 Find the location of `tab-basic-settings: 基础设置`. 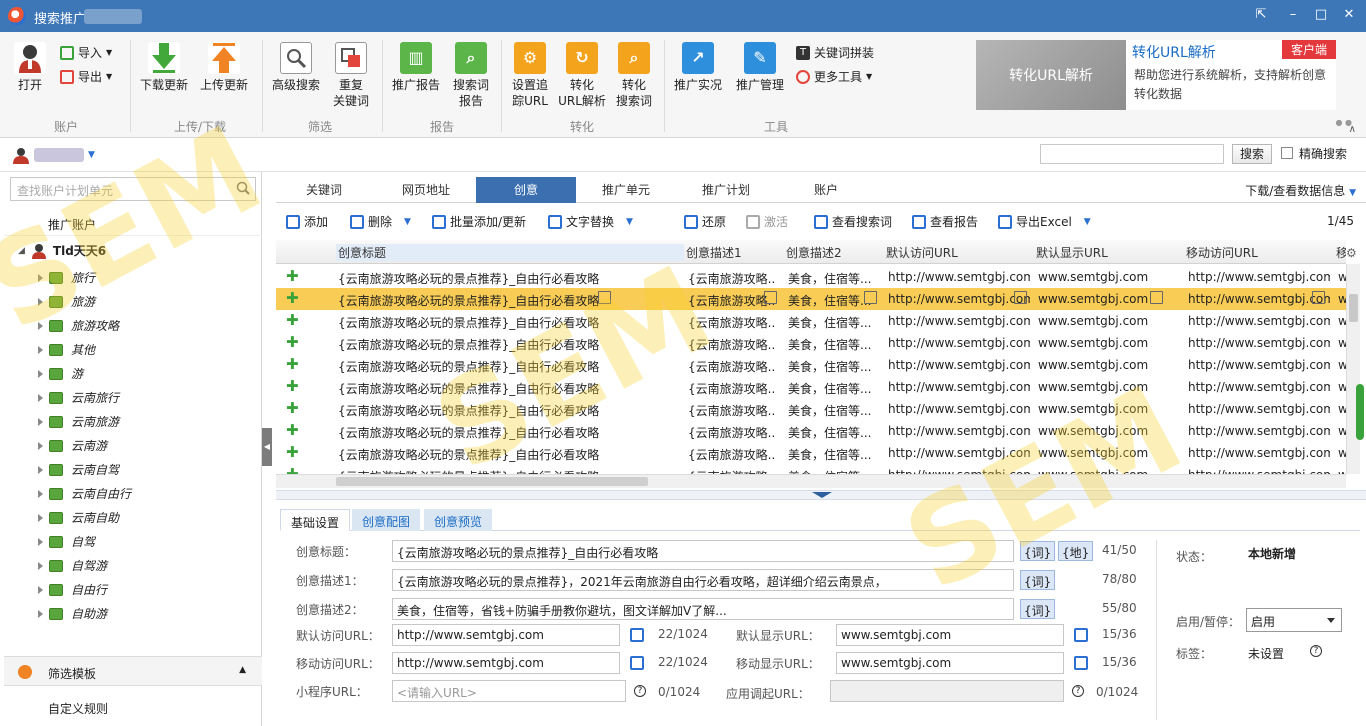

tab-basic-settings: 基础设置 is located at coordinates (315, 520).